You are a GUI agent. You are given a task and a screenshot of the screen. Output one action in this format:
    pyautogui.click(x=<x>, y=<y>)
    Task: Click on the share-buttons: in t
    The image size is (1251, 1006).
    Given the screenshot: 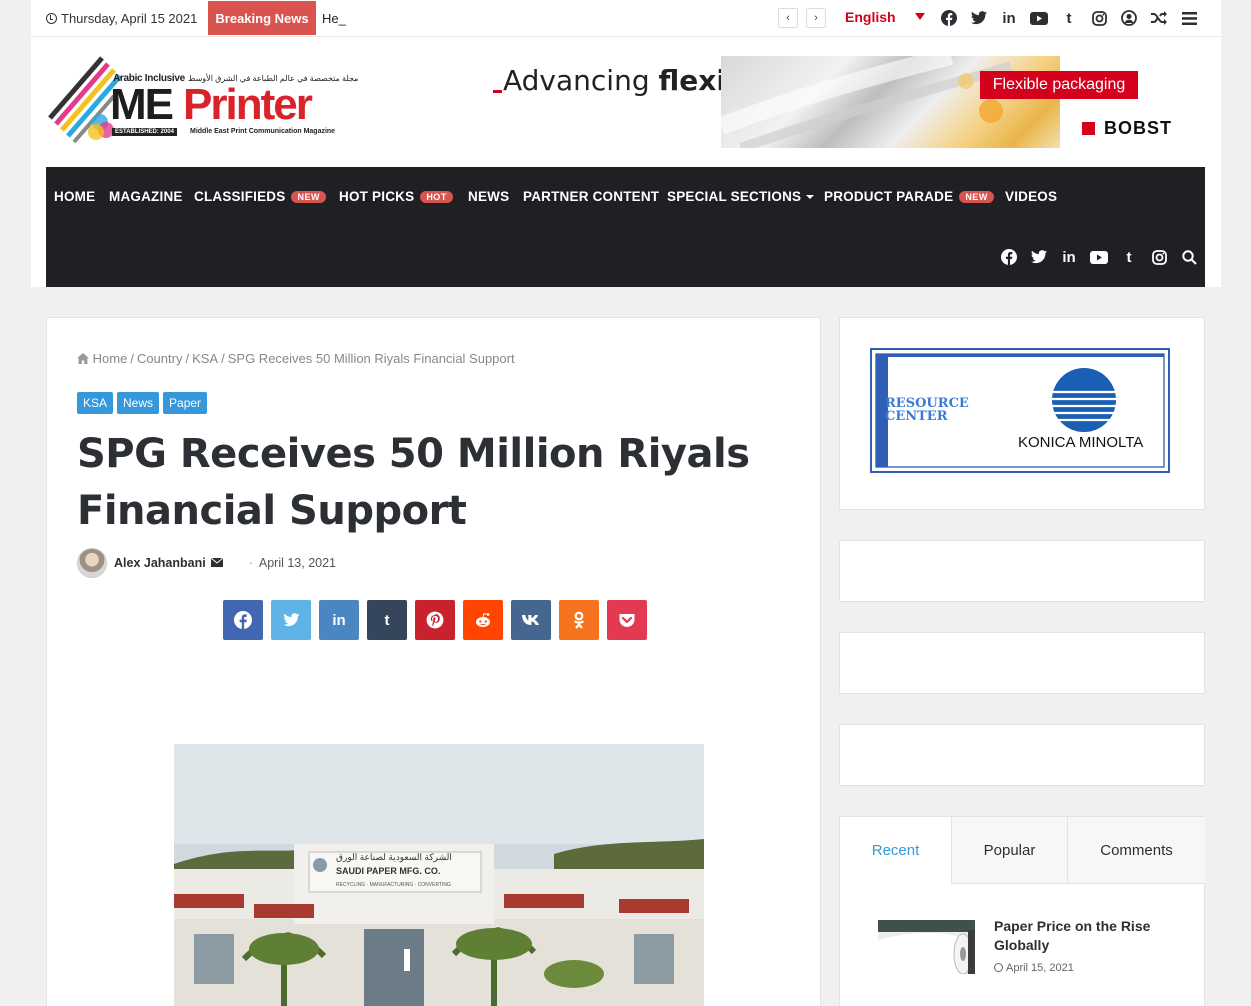 What is the action you would take?
    pyautogui.click(x=435, y=620)
    